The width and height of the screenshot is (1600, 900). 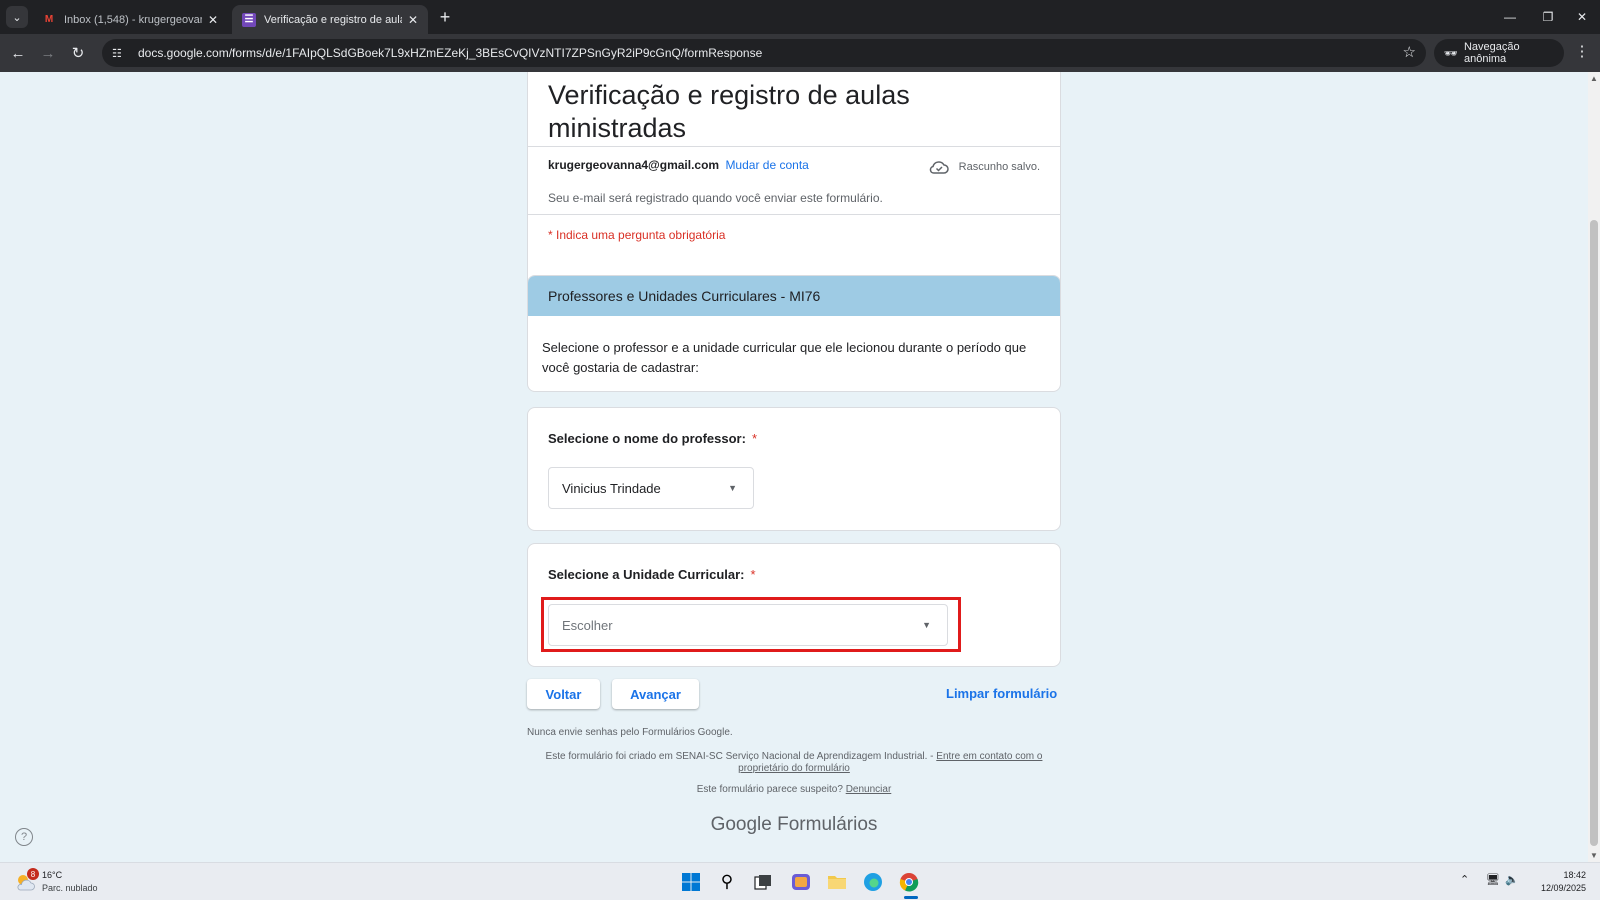 What do you see at coordinates (1512, 879) in the screenshot?
I see `volume-icon: 🔈` at bounding box center [1512, 879].